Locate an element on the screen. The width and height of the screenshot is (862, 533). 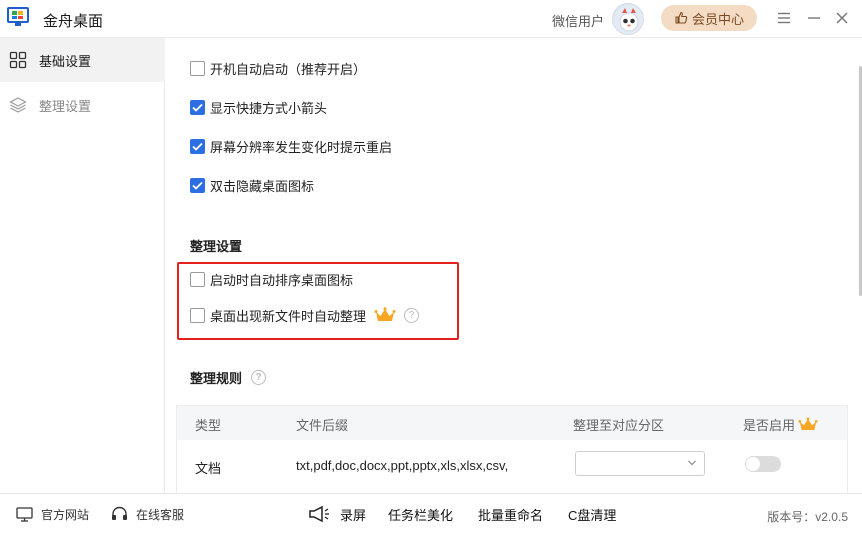
rule-type: 文档 is located at coordinates (208, 468).